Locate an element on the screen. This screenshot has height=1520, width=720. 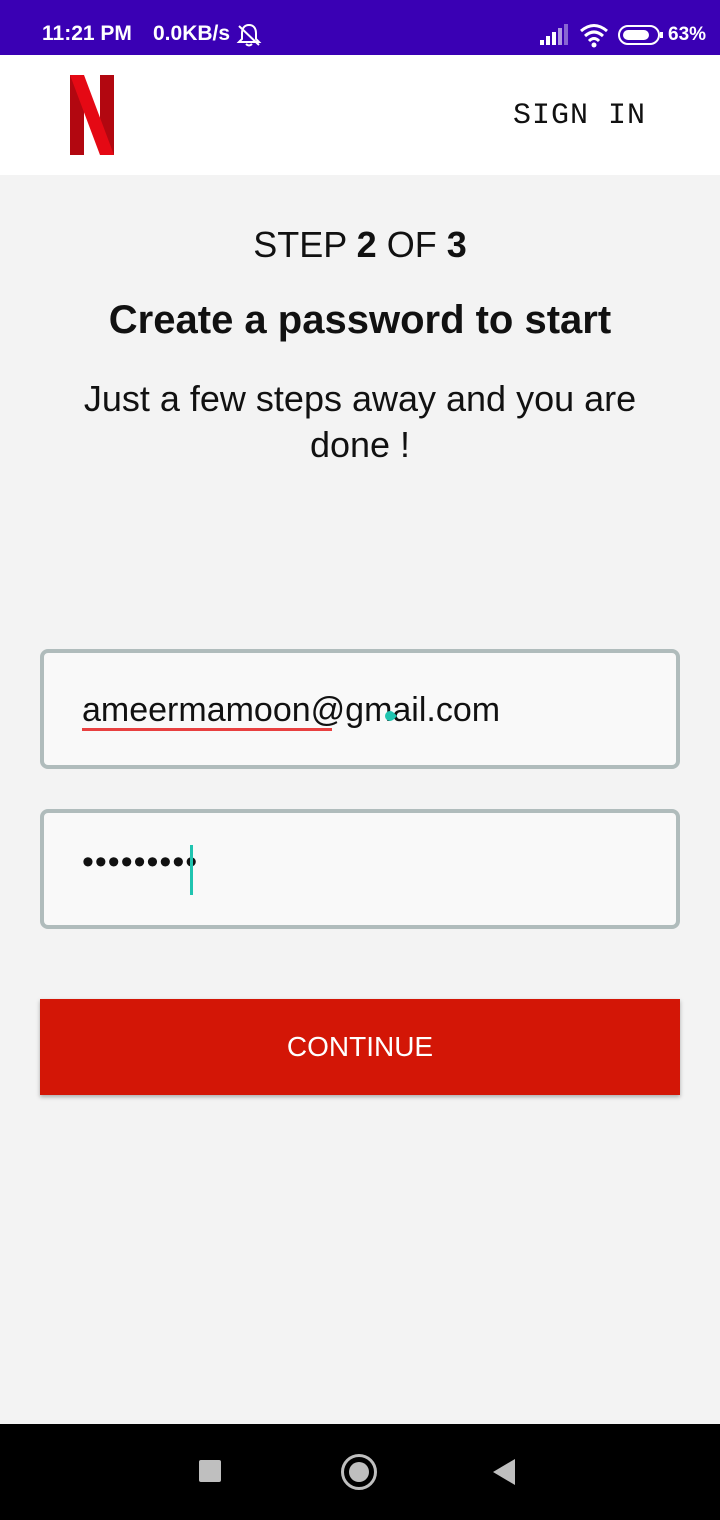
step-indicator: STEP 2 OF 3 is located at coordinates (360, 245).